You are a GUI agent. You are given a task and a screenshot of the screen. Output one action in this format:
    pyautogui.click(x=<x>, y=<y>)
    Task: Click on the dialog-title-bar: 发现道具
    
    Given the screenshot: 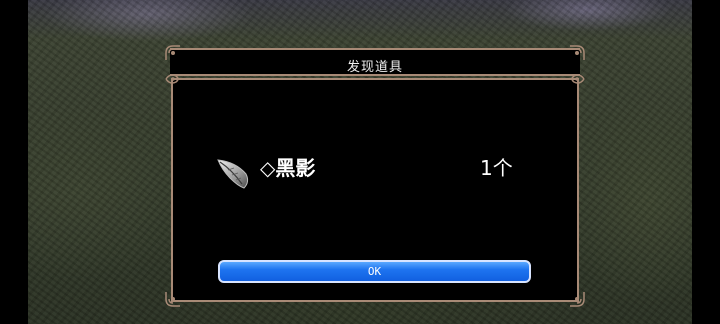 What is the action you would take?
    pyautogui.click(x=375, y=62)
    